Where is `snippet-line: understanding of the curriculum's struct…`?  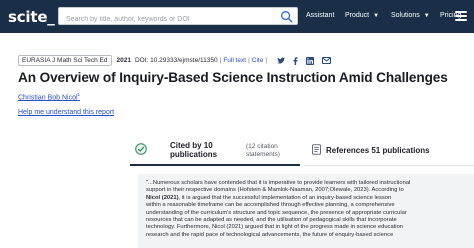 snippet-line: understanding of the curriculum's struct… is located at coordinates (276, 212).